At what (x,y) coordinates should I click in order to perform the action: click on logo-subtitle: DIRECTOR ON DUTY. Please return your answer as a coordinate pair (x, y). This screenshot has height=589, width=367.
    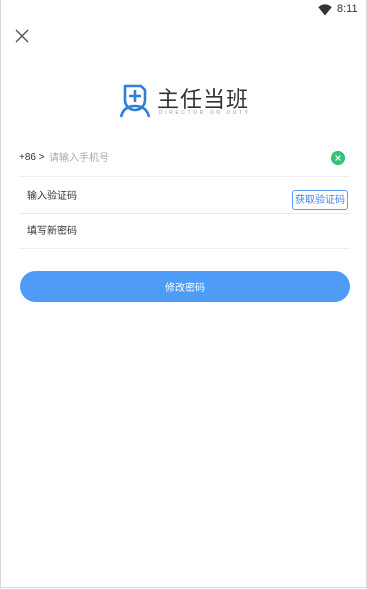
    Looking at the image, I should click on (205, 113).